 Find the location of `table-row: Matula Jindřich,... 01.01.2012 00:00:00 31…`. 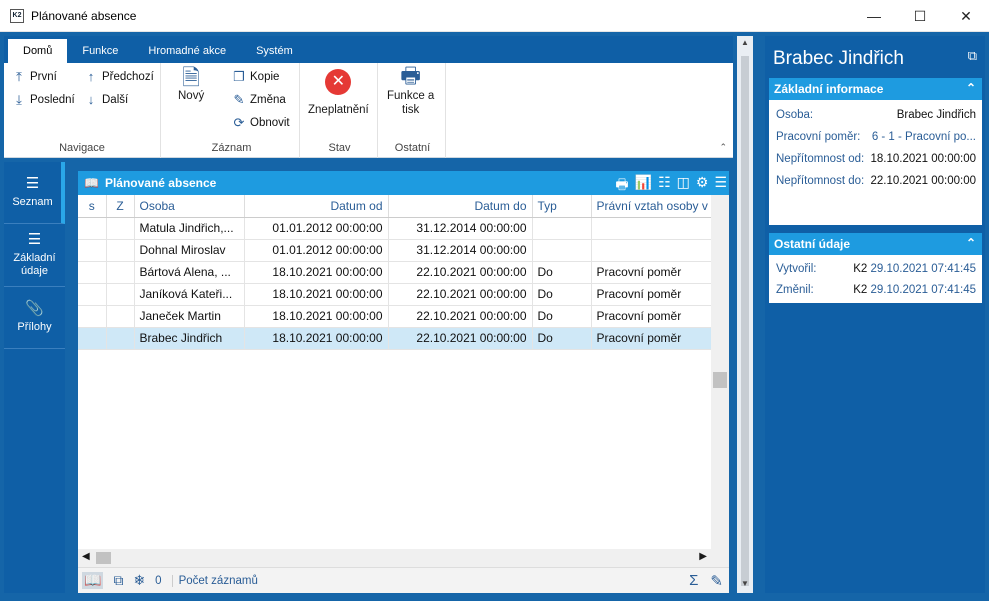

table-row: Matula Jindřich,... 01.01.2012 00:00:00 31… is located at coordinates (395, 228).